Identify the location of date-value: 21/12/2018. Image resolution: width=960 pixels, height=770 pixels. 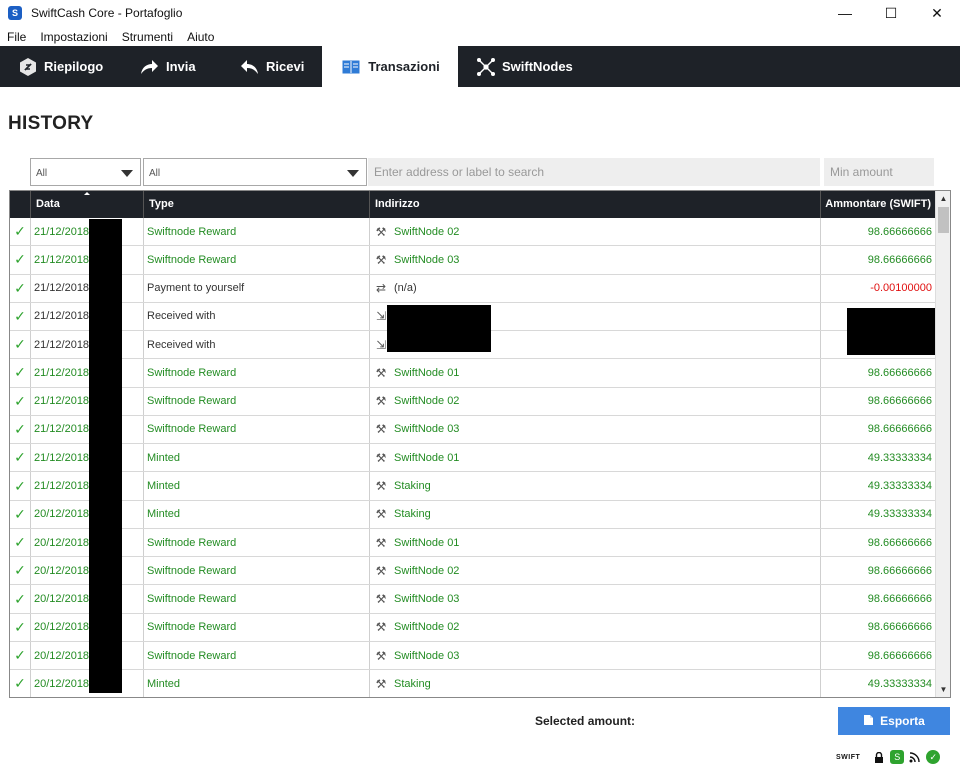
(62, 372).